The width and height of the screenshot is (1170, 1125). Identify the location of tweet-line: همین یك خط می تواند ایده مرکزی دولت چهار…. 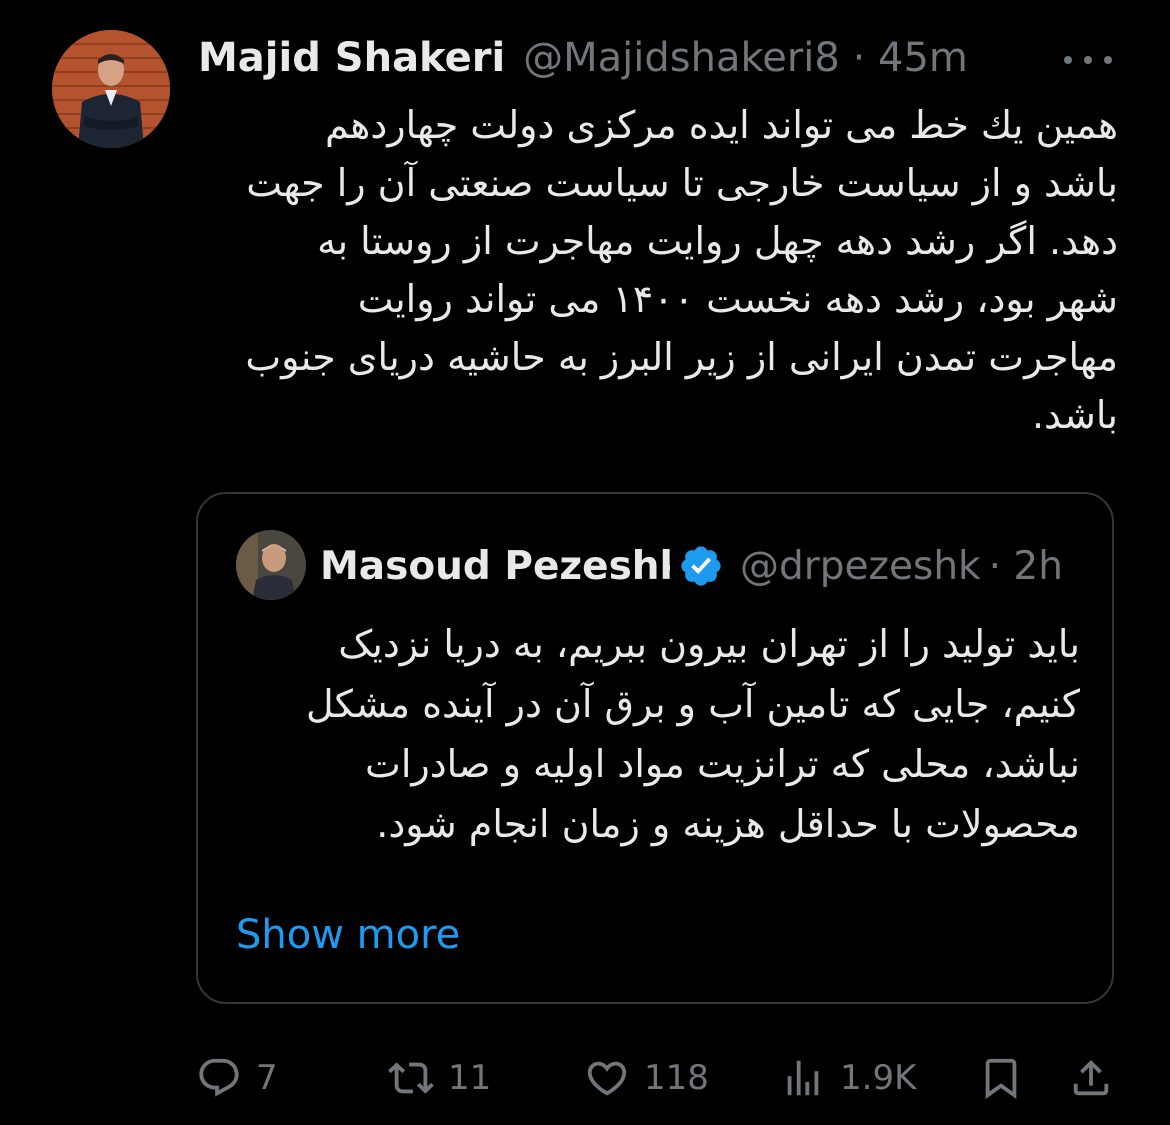
(721, 125).